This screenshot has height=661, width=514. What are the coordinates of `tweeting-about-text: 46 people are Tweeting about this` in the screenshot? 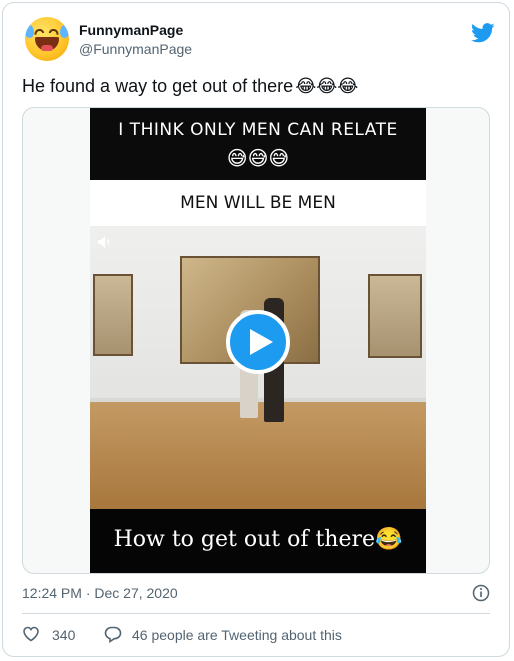 It's located at (237, 635).